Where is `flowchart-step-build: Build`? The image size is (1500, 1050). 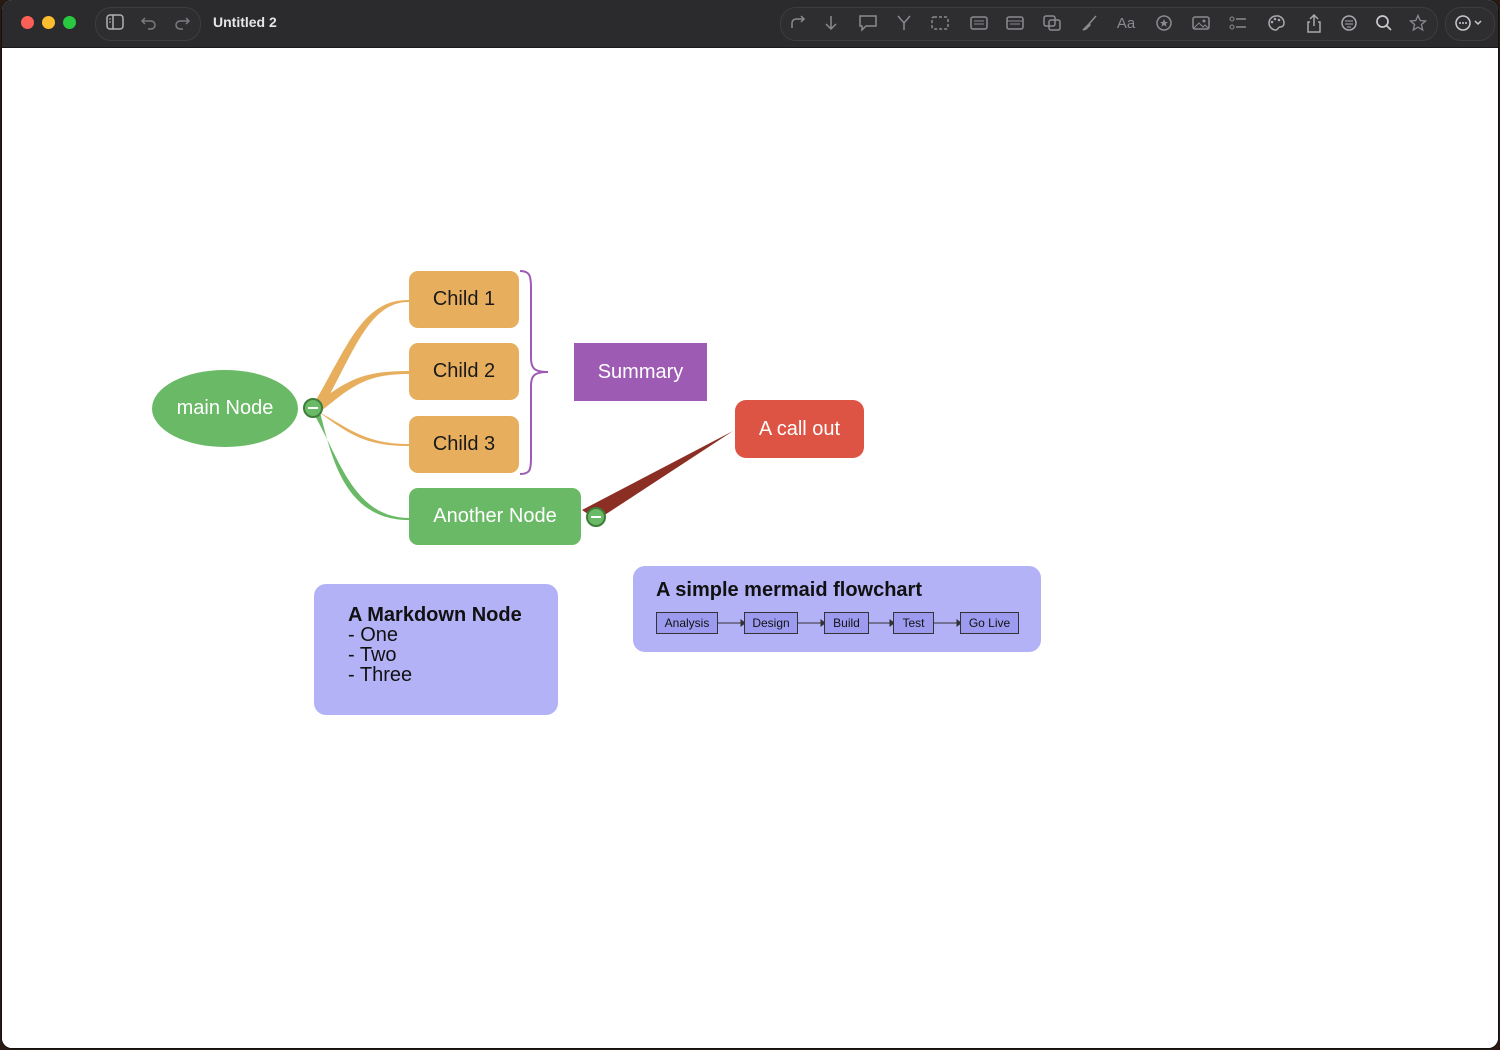
flowchart-step-build: Build is located at coordinates (846, 623).